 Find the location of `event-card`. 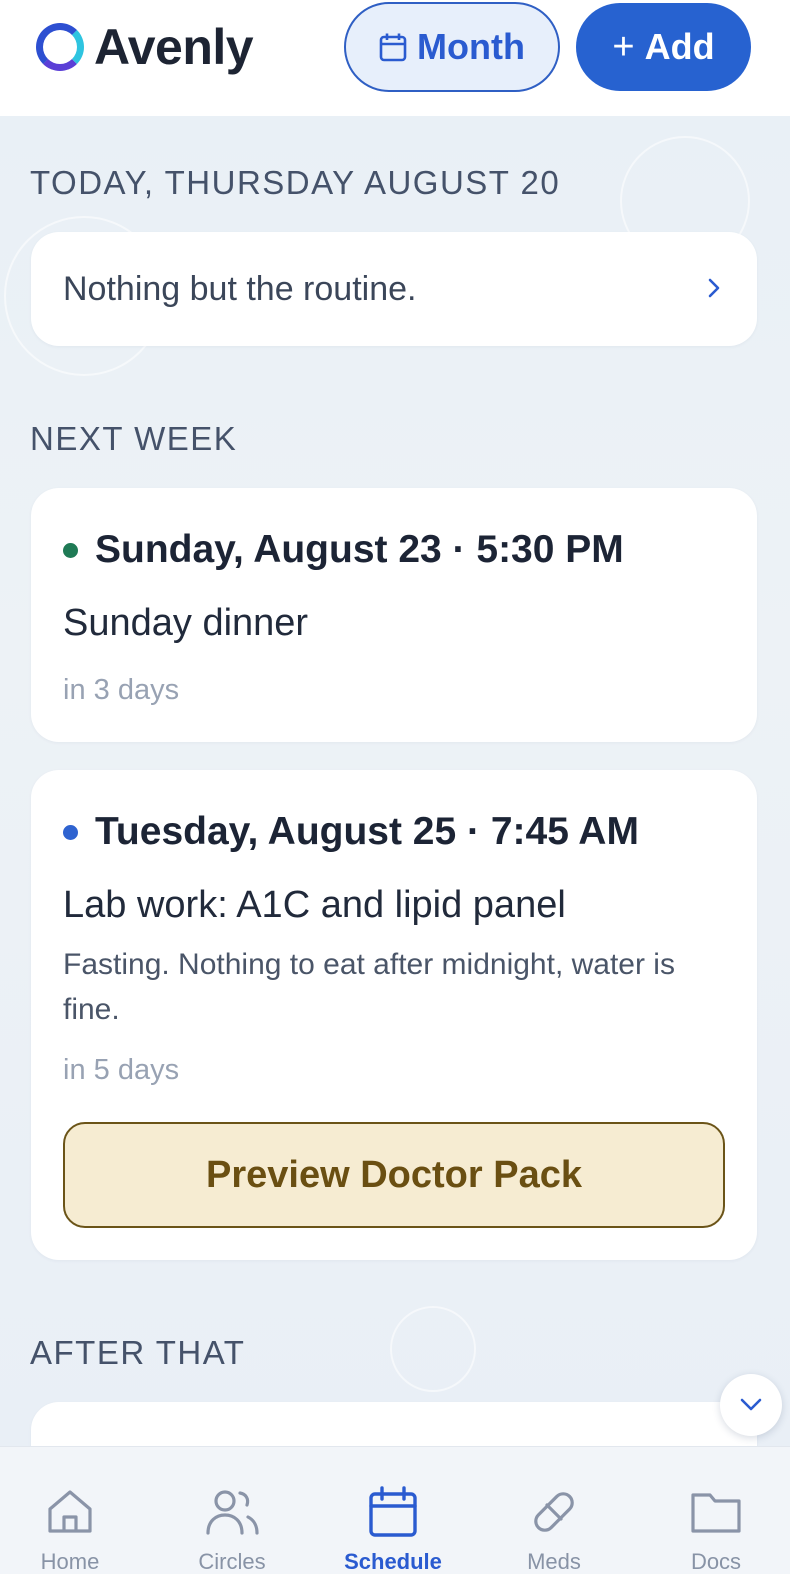

event-card is located at coordinates (394, 1424).